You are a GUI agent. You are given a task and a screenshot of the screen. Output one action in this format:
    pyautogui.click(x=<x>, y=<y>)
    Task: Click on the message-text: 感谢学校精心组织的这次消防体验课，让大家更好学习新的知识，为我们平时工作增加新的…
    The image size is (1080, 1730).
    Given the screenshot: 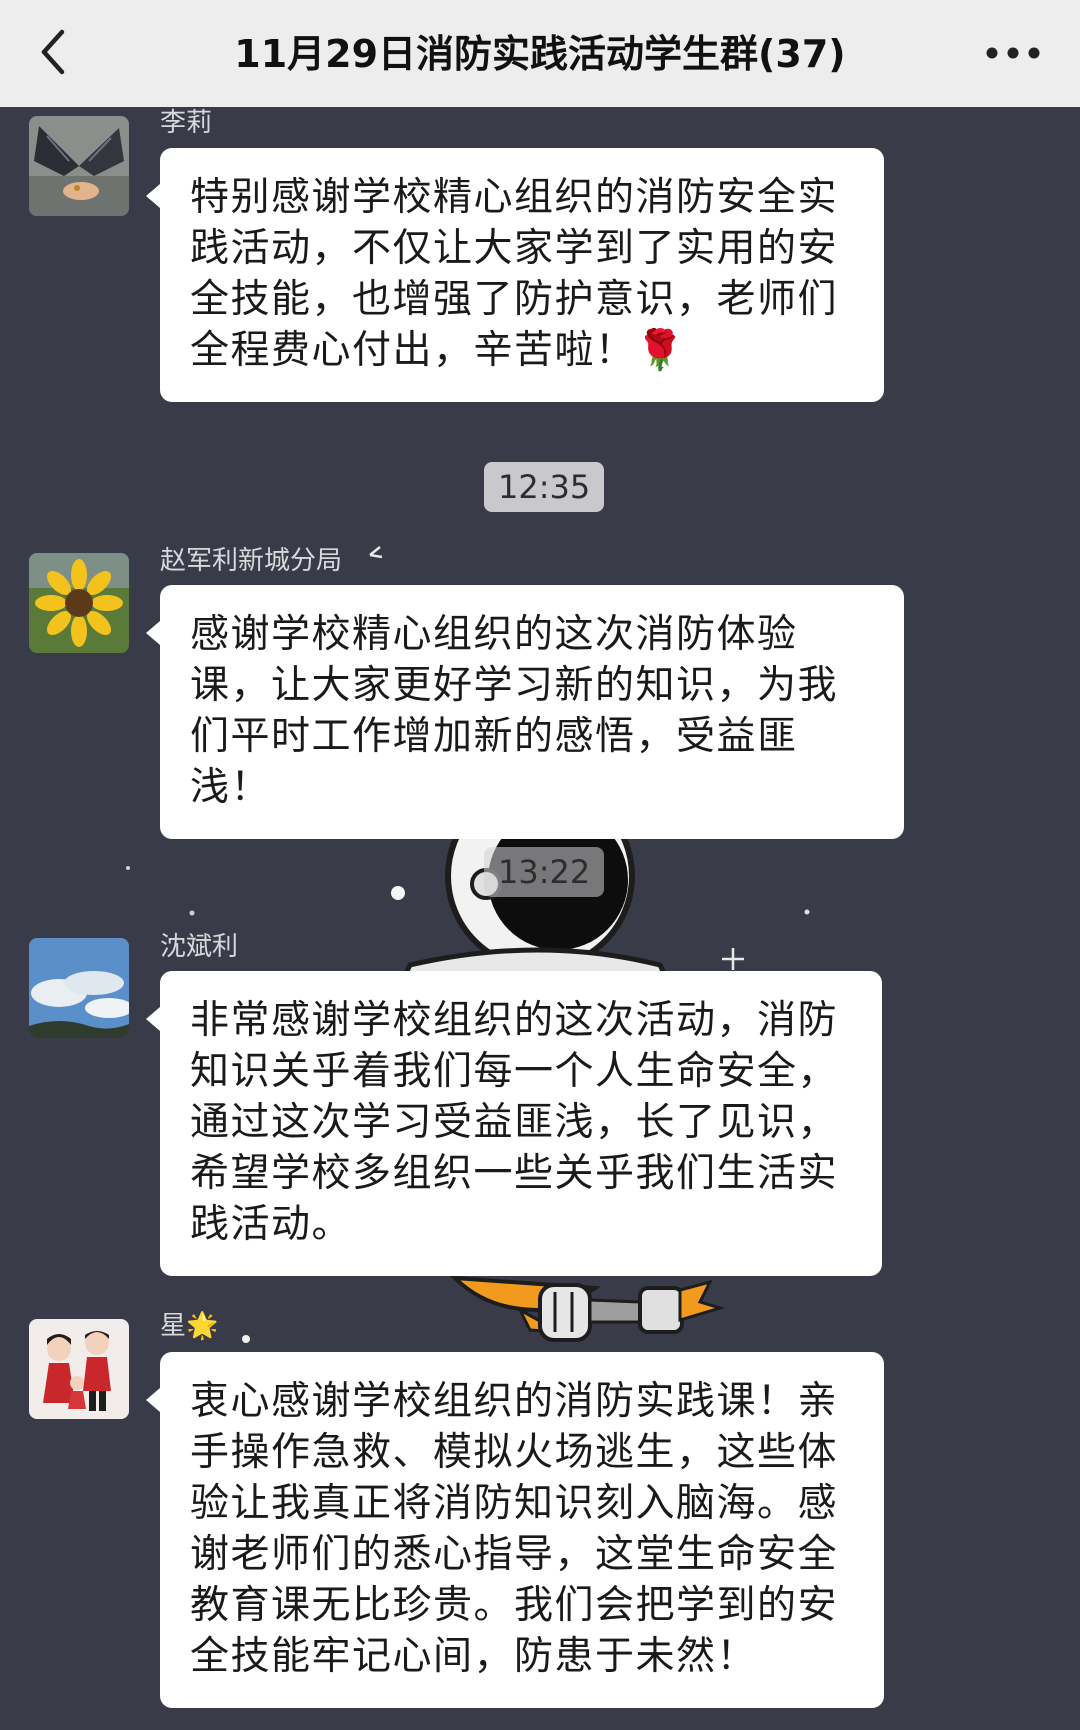 What is the action you would take?
    pyautogui.click(x=514, y=711)
    